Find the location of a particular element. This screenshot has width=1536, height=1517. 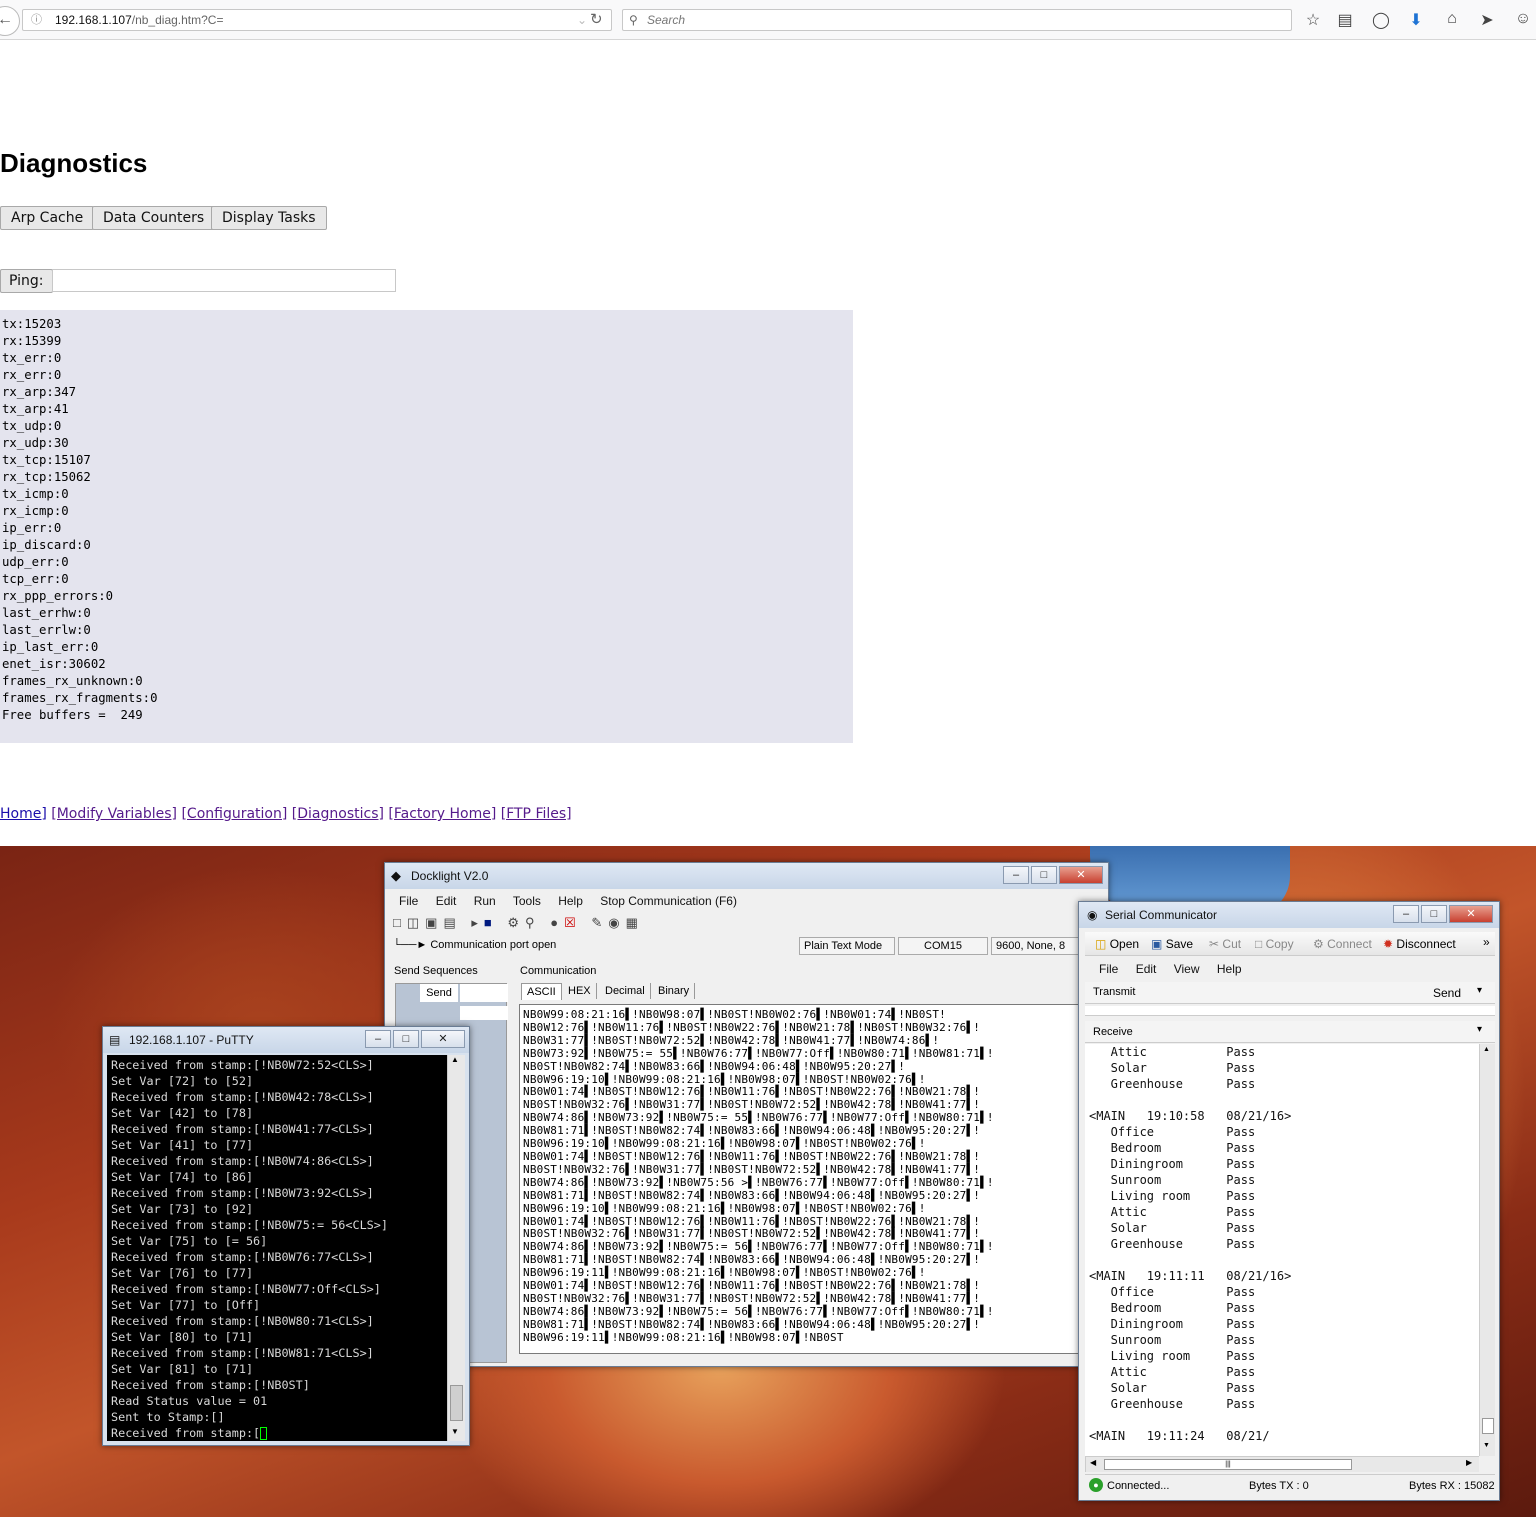

chat-icon: ☺ is located at coordinates (1523, 19).